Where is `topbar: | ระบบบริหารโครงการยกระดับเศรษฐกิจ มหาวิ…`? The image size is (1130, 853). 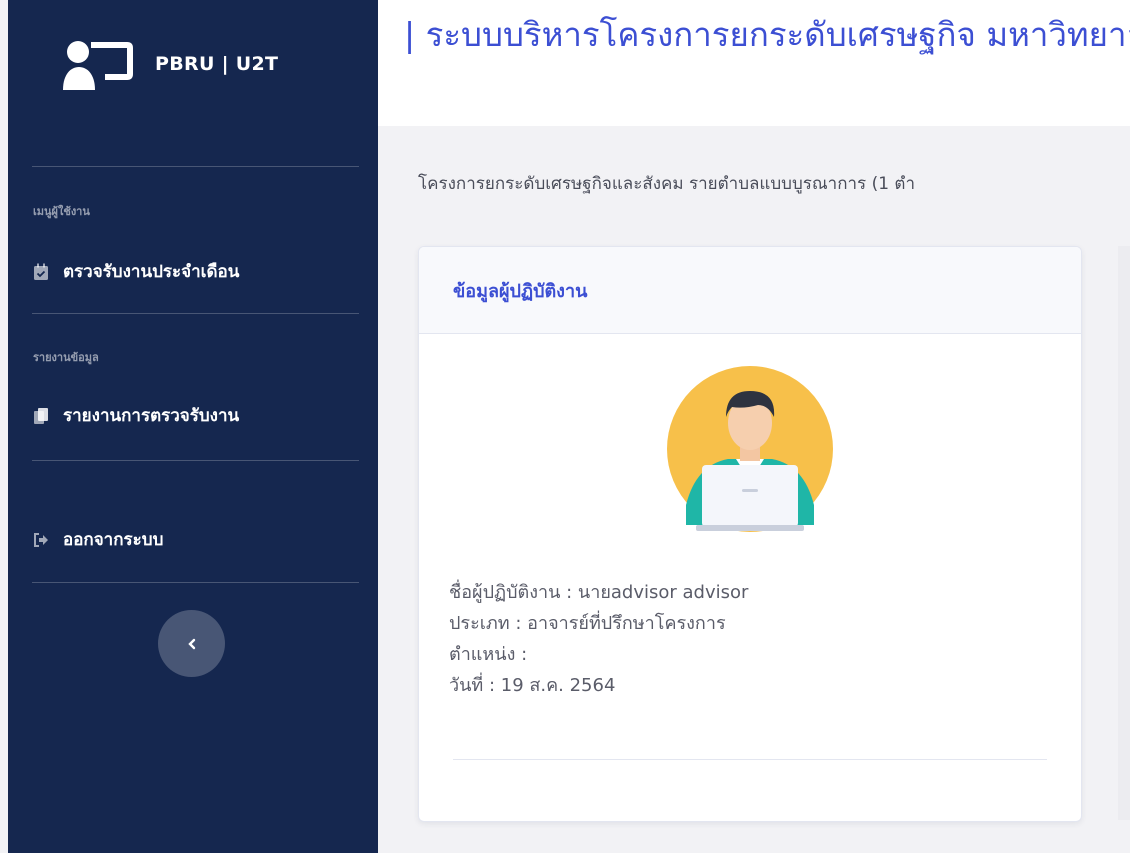 topbar: | ระบบบริหารโครงการยกระดับเศรษฐกิจ มหาวิ… is located at coordinates (754, 63).